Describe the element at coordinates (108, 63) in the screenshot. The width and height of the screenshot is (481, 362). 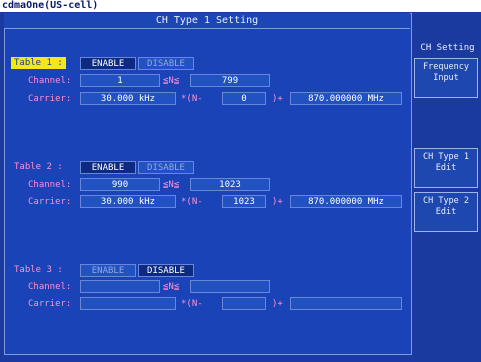
I see `table1-enable-option: ENABLE` at that location.